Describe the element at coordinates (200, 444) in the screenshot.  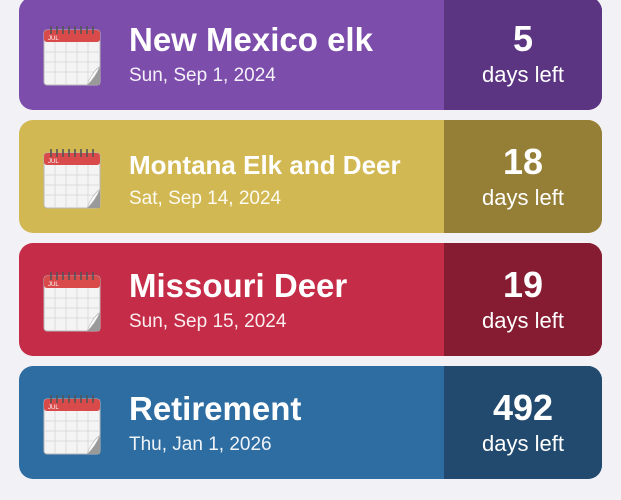
I see `event-date: Thu, Jan 1, 2026` at that location.